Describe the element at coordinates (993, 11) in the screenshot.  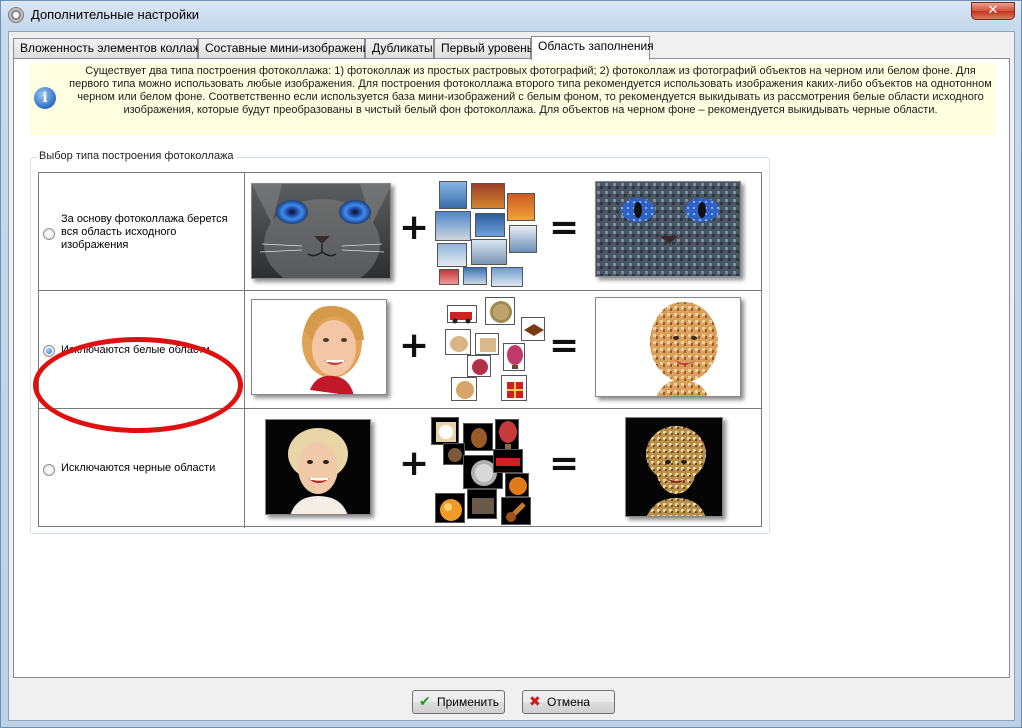
I see `close-button: ✕` at that location.